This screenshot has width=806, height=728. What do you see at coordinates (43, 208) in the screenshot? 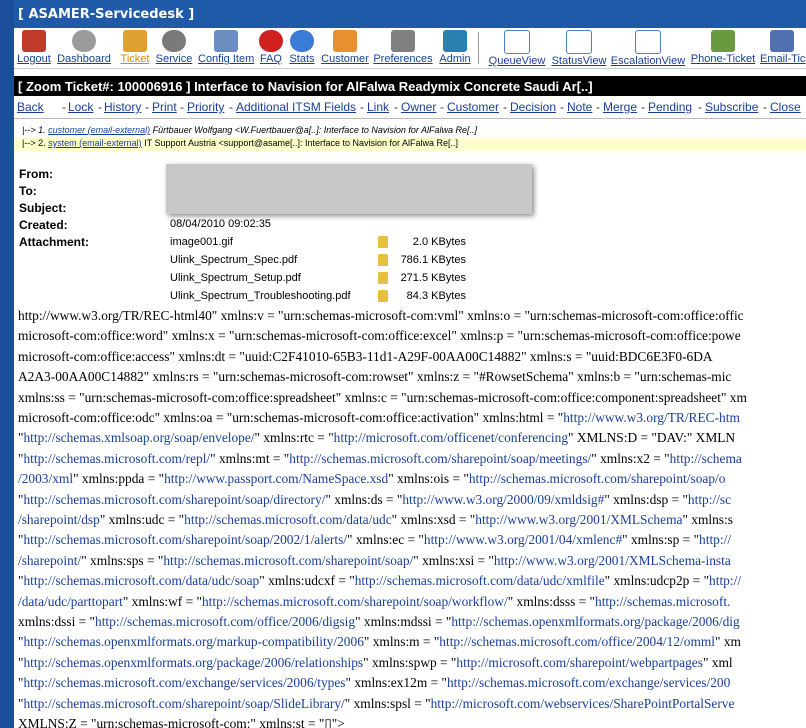
I see `subject-label: Subject:` at bounding box center [43, 208].